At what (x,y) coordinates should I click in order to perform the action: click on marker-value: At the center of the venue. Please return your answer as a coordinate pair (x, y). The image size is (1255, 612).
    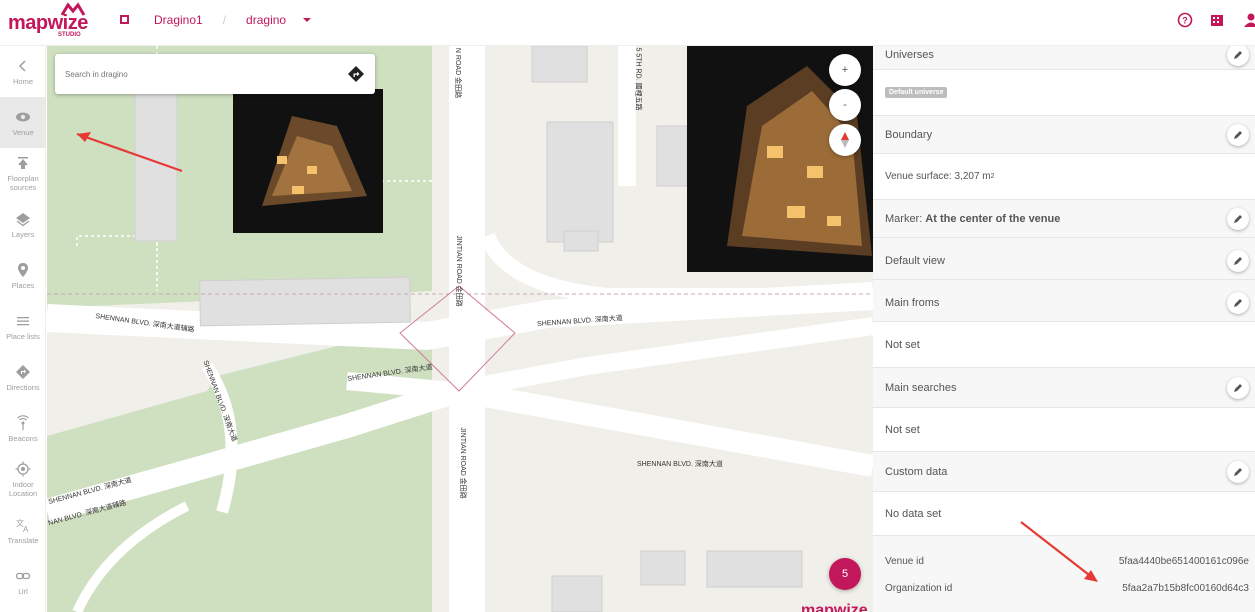
    Looking at the image, I should click on (993, 218).